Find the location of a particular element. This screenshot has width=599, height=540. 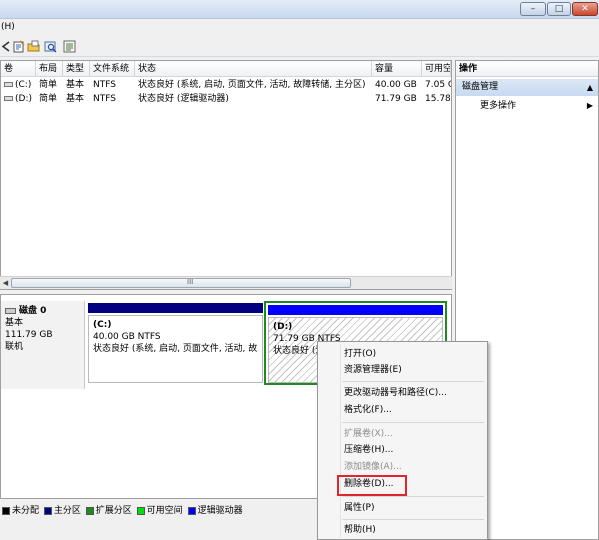

legend-label: 可用空间 is located at coordinates (164, 511).